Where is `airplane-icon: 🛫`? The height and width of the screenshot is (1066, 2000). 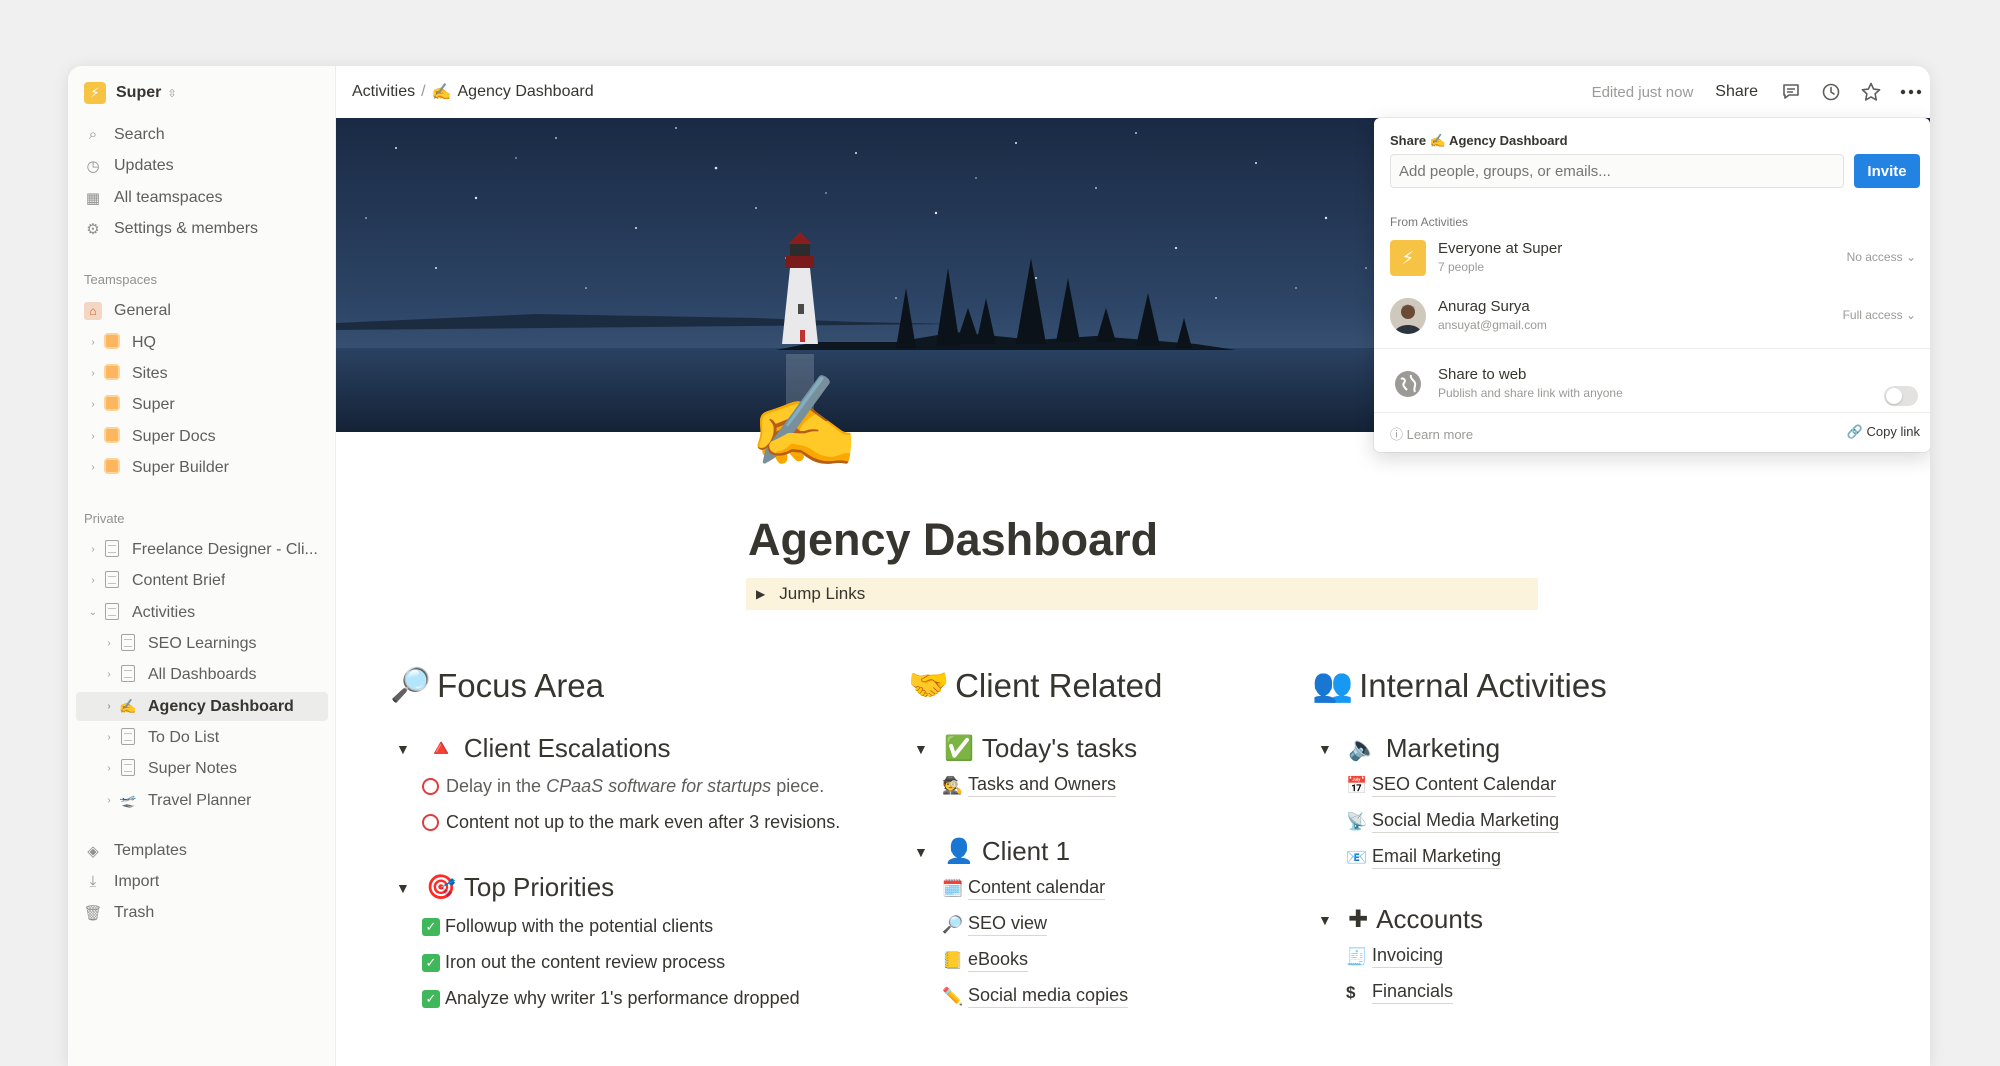 airplane-icon: 🛫 is located at coordinates (128, 800).